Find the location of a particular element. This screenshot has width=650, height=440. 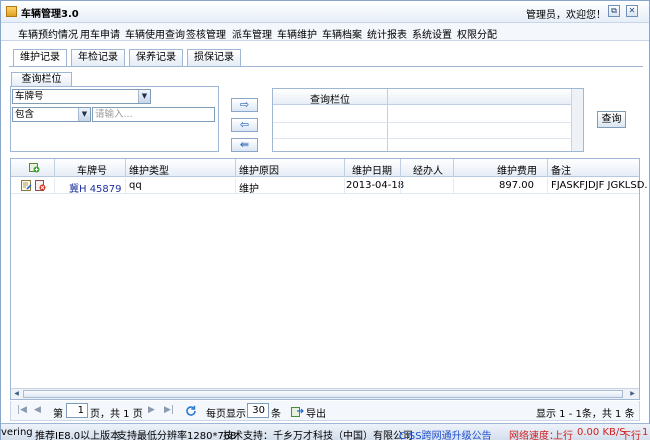

col-header-type: 维护类型 is located at coordinates (149, 169).